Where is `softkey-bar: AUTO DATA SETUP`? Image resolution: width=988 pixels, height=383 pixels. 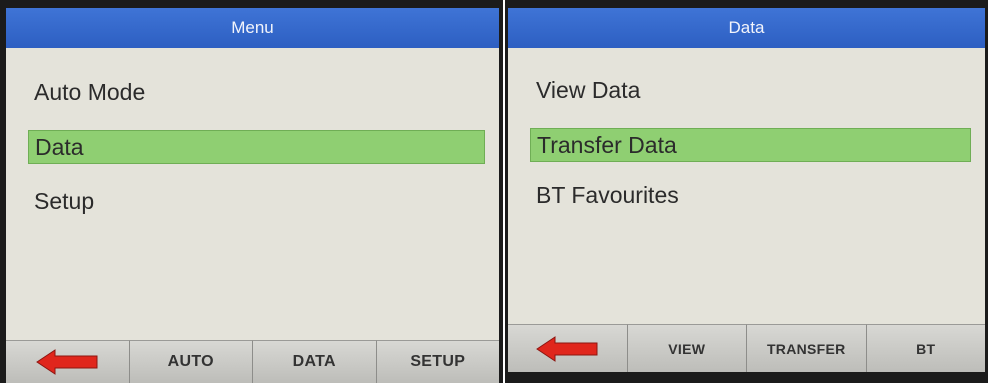 softkey-bar: AUTO DATA SETUP is located at coordinates (252, 361).